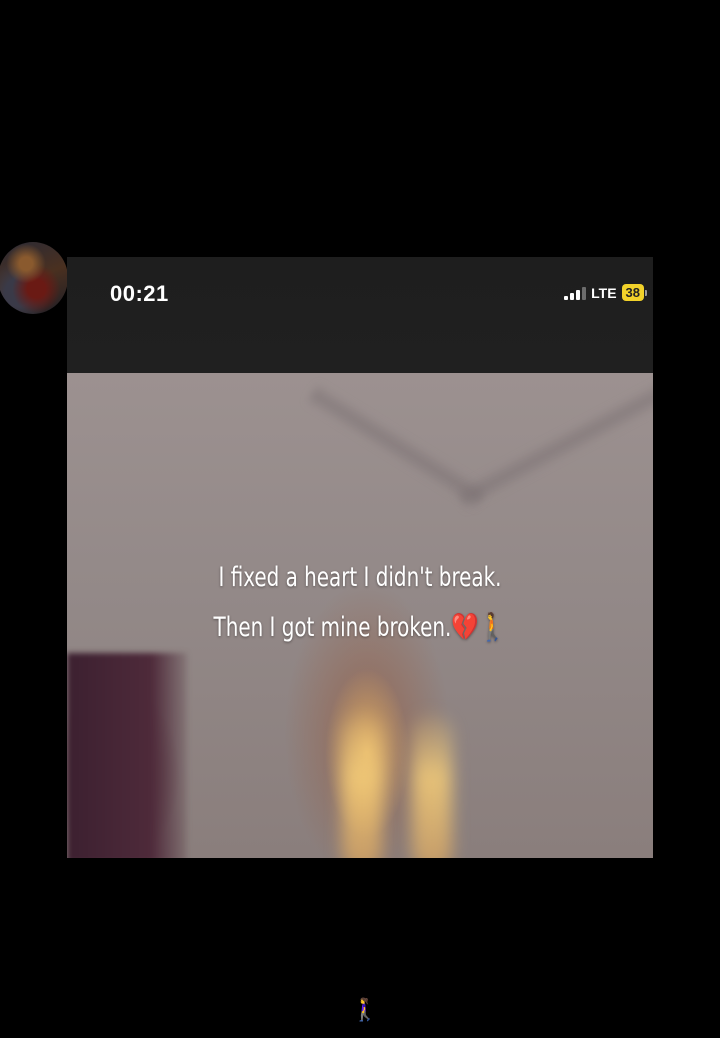 The image size is (720, 1038). I want to click on profile-avatar, so click(34, 278).